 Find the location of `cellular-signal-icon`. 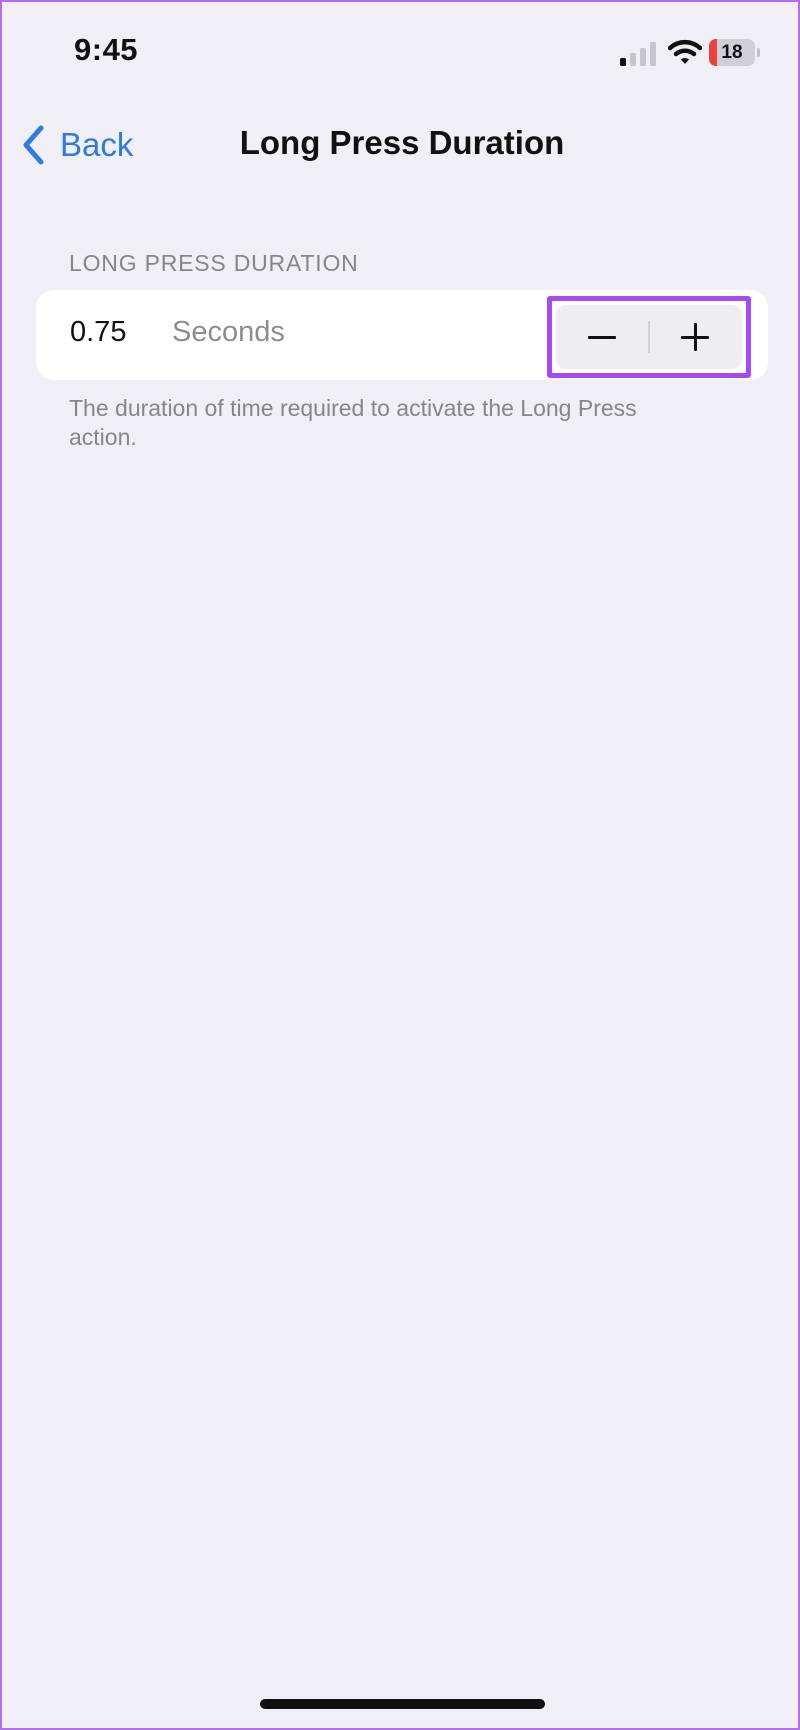

cellular-signal-icon is located at coordinates (638, 54).